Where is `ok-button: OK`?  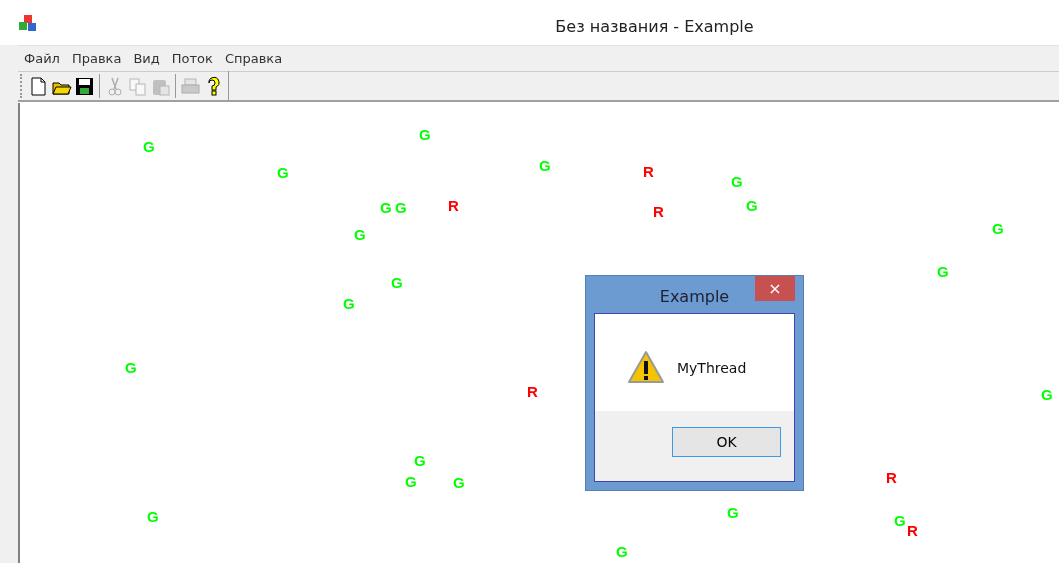
ok-button: OK is located at coordinates (726, 442).